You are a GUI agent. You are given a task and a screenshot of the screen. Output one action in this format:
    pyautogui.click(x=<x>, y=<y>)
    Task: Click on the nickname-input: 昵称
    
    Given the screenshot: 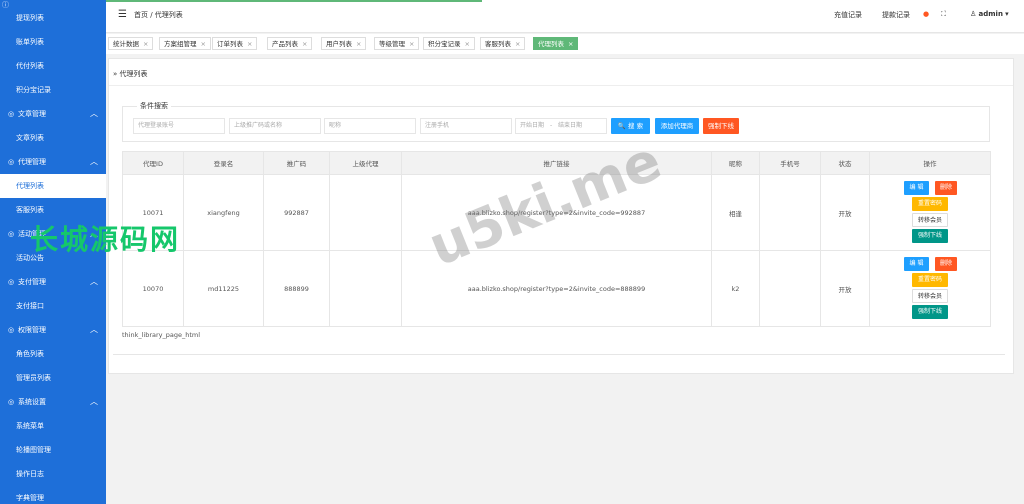 What is the action you would take?
    pyautogui.click(x=370, y=126)
    